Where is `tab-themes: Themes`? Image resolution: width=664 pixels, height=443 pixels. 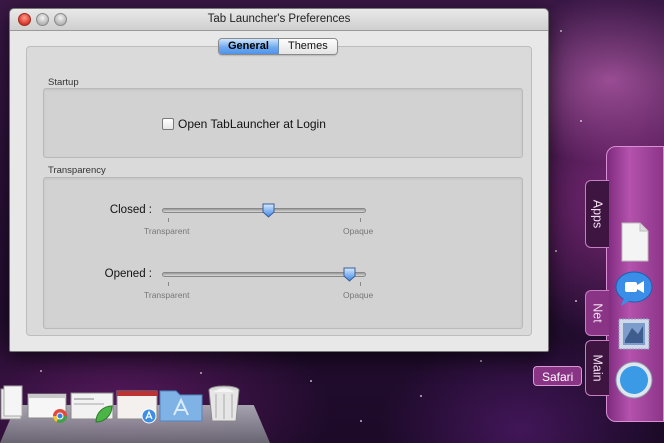 tab-themes: Themes is located at coordinates (307, 46).